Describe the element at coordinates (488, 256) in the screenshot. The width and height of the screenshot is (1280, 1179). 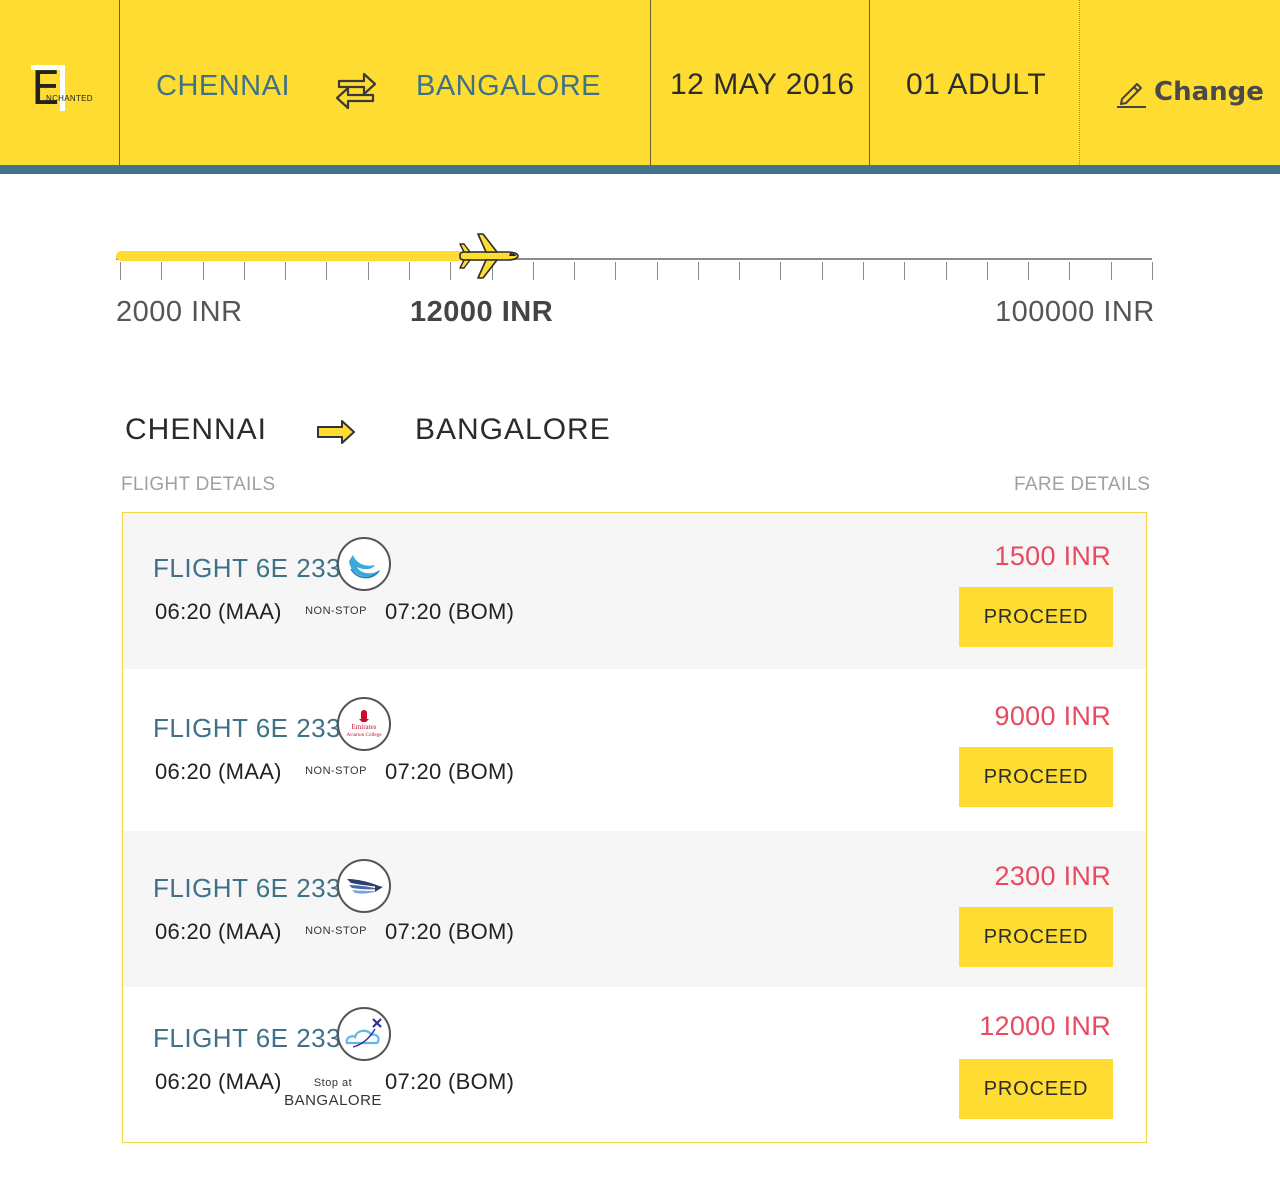
I see `airplane-icon` at that location.